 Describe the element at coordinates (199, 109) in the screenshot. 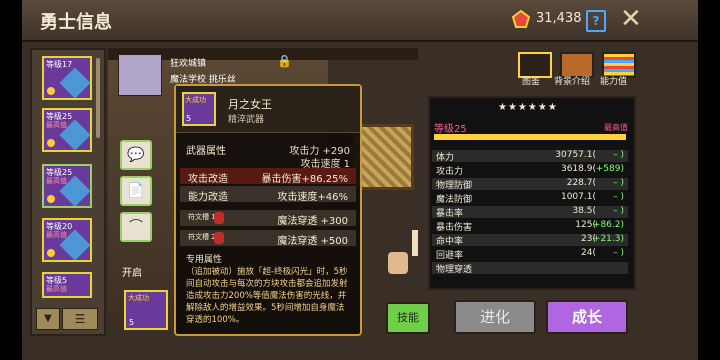

I see `weapon-icon: 大成功 5` at that location.